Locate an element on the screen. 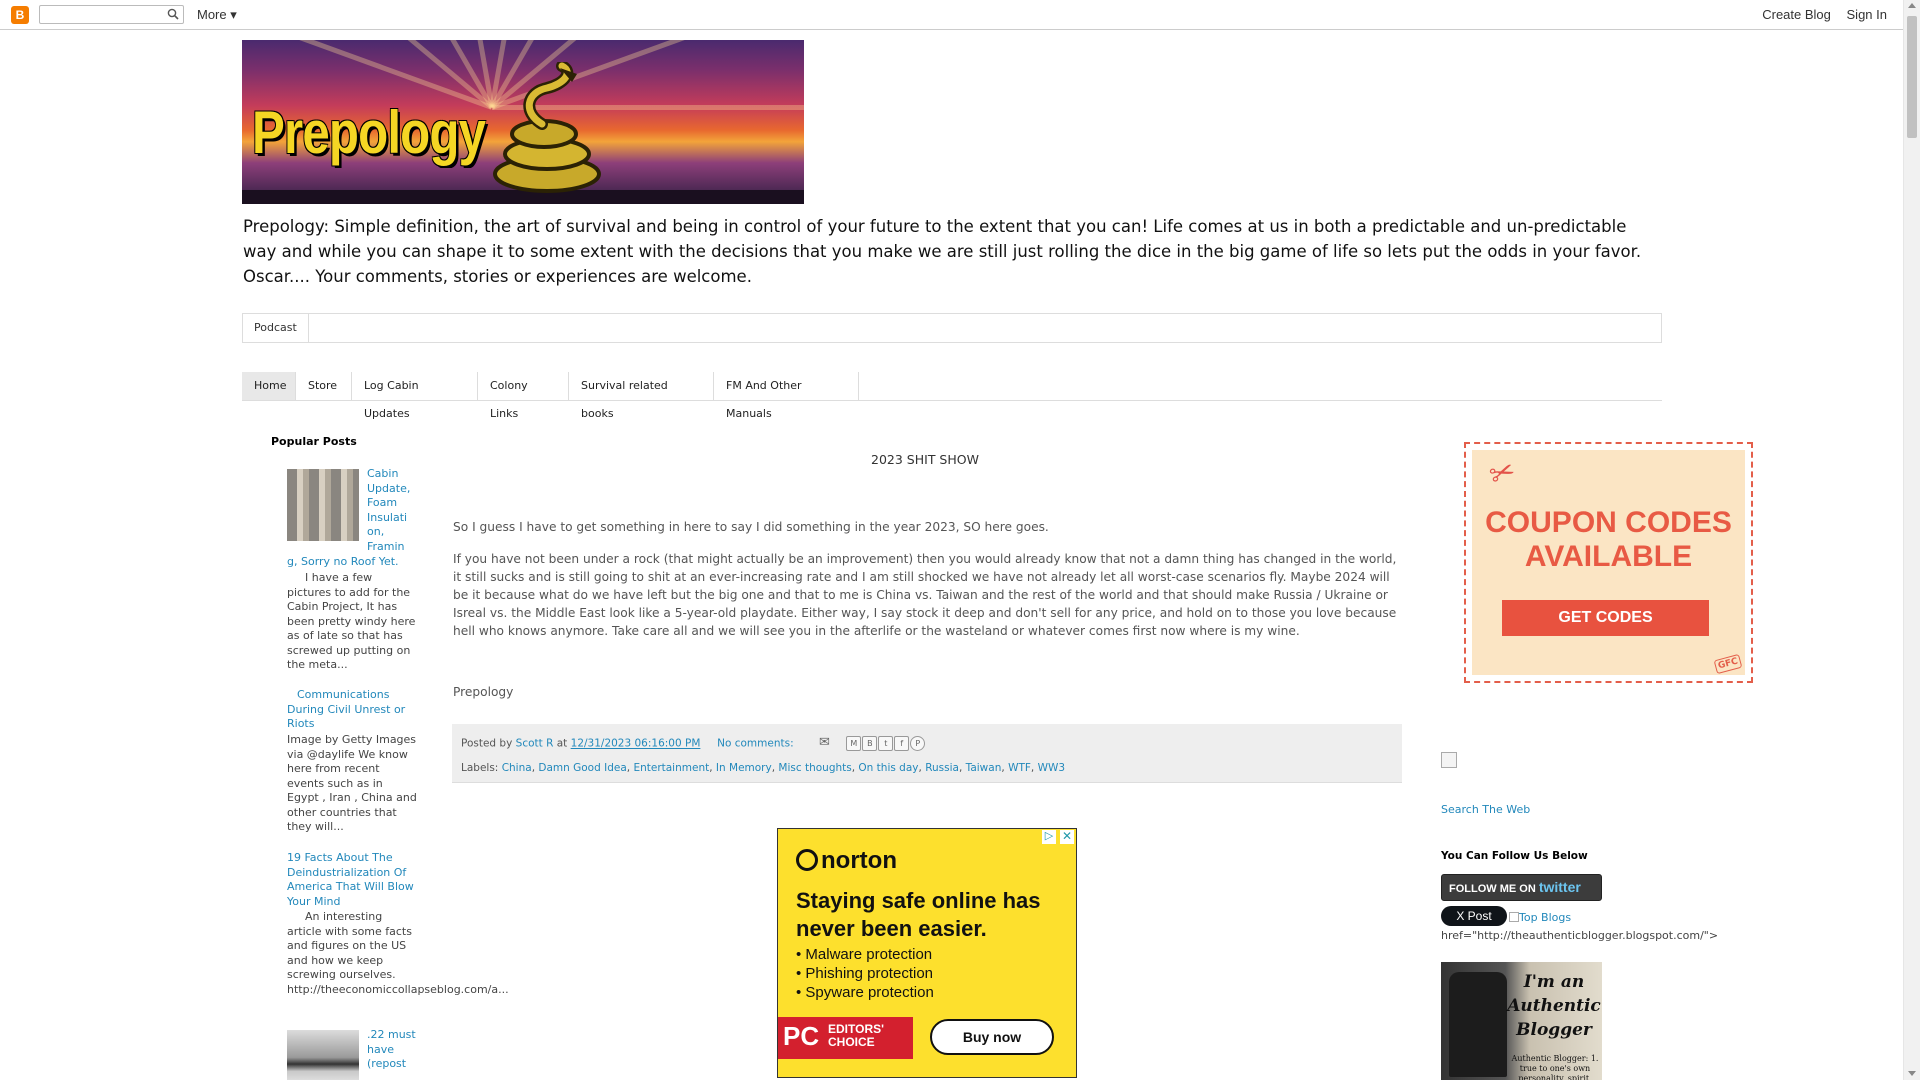 This screenshot has height=1080, width=1920. share-facebook-icon: f is located at coordinates (902, 743).